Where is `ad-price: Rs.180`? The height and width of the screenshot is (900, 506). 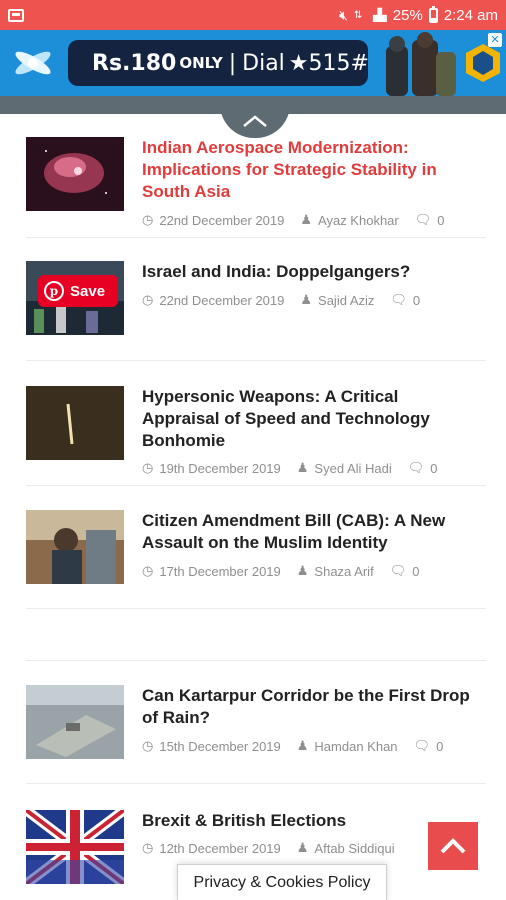
ad-price: Rs.180 is located at coordinates (134, 63).